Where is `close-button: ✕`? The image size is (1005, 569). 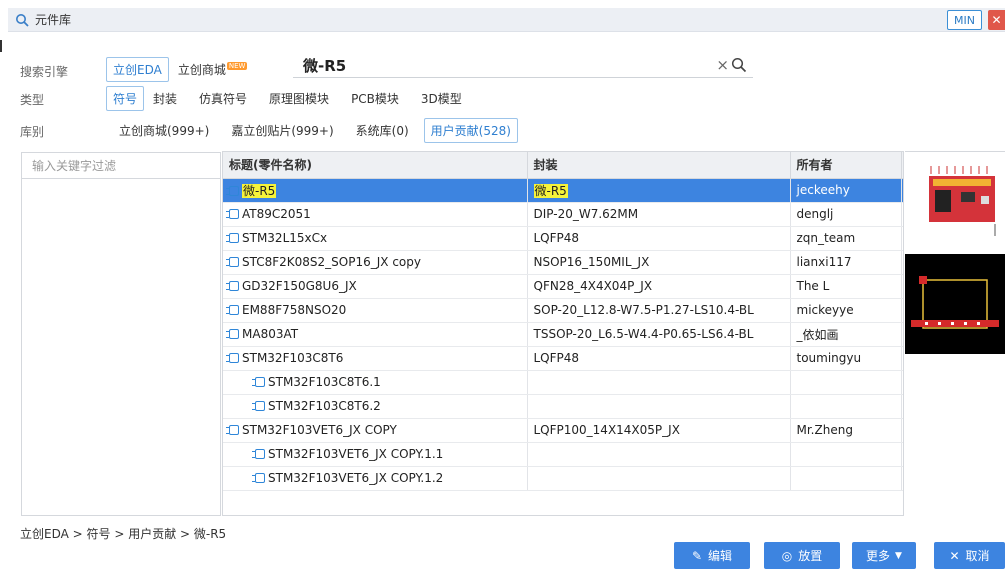
close-button: ✕ is located at coordinates (996, 20).